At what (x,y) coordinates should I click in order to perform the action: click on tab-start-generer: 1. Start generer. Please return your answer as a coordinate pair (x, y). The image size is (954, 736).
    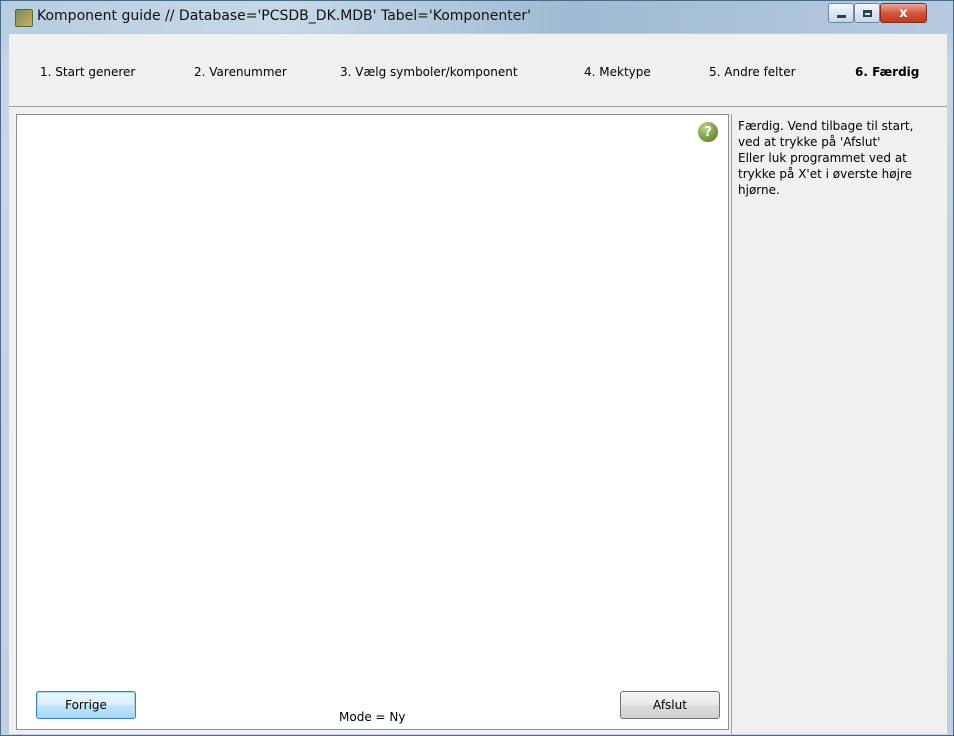
    Looking at the image, I should click on (87, 72).